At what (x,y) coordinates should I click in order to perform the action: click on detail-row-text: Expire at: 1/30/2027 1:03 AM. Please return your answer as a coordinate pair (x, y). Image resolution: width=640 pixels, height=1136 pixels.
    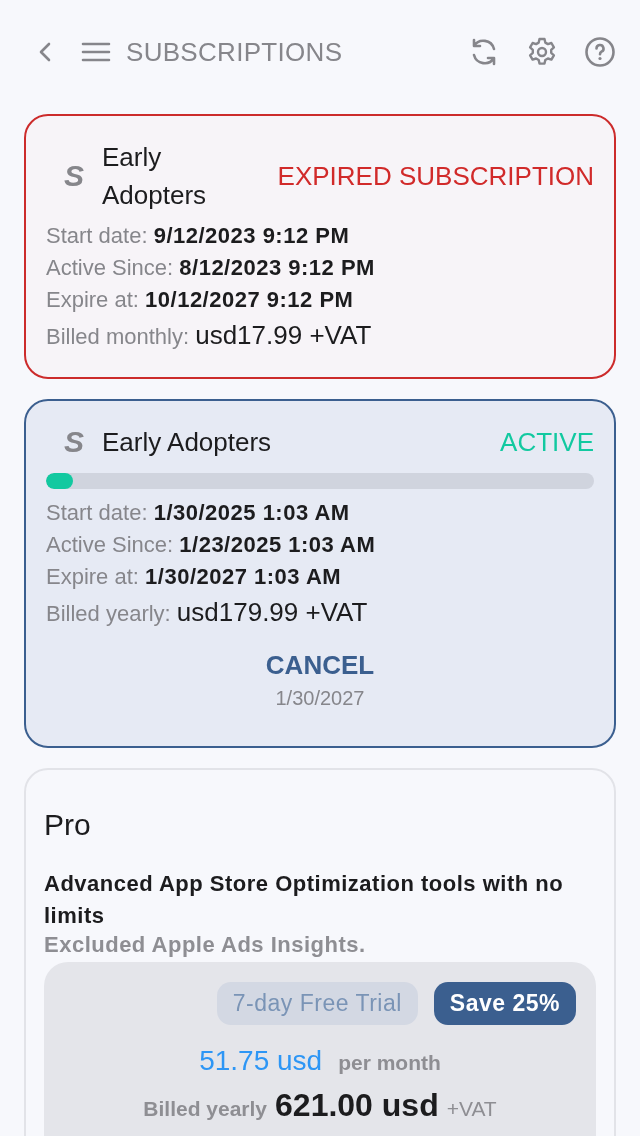
    Looking at the image, I should click on (194, 577).